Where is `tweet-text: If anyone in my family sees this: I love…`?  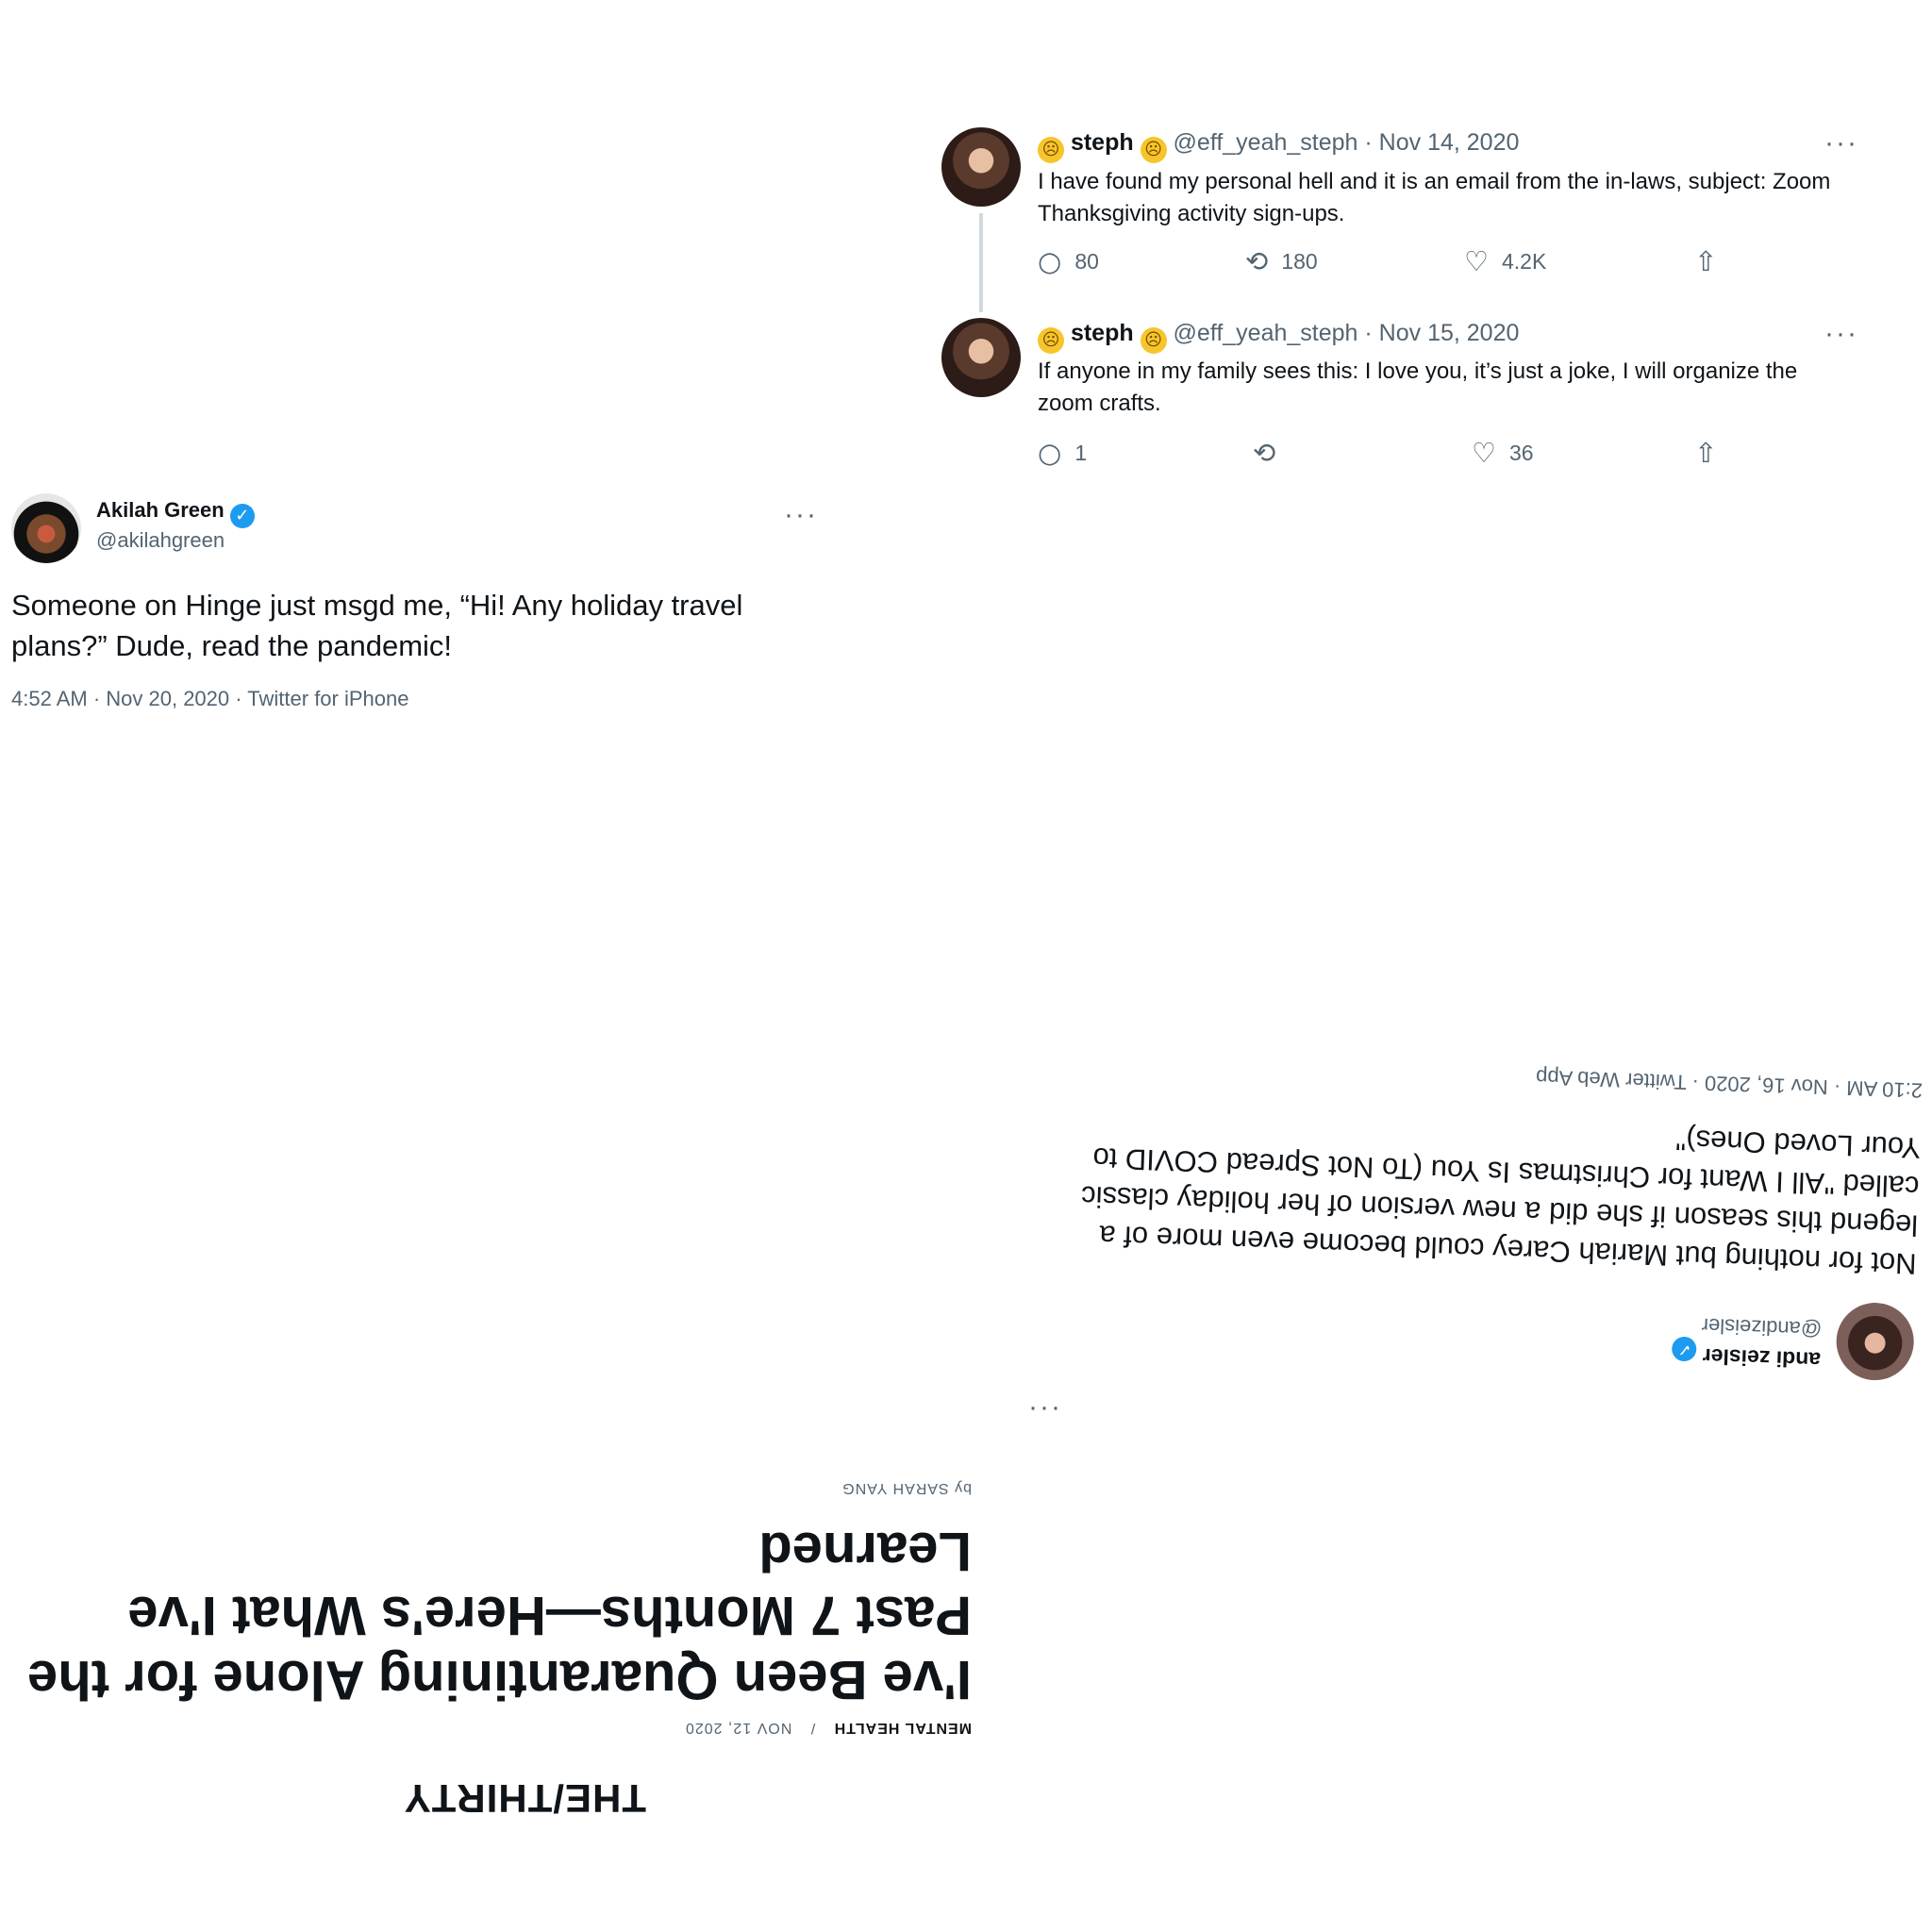
tweet-text: If anyone in my family sees this: I love… is located at coordinates (1418, 387).